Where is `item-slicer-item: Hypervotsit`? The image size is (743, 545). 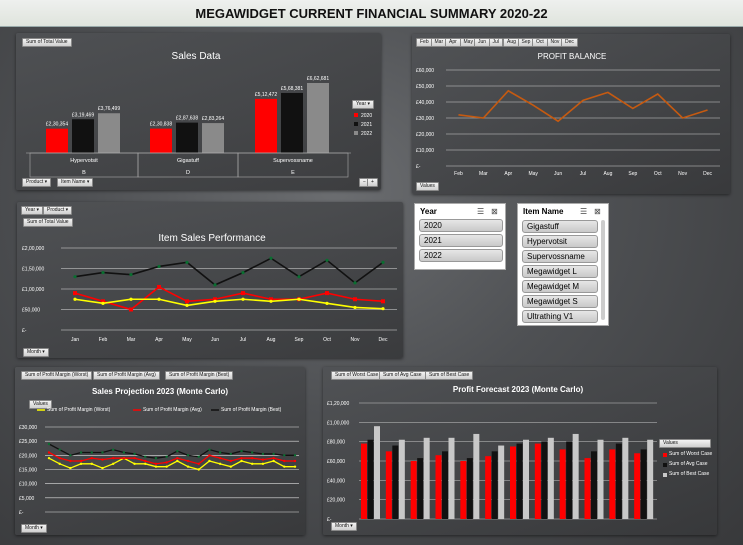 item-slicer-item: Hypervotsit is located at coordinates (560, 241).